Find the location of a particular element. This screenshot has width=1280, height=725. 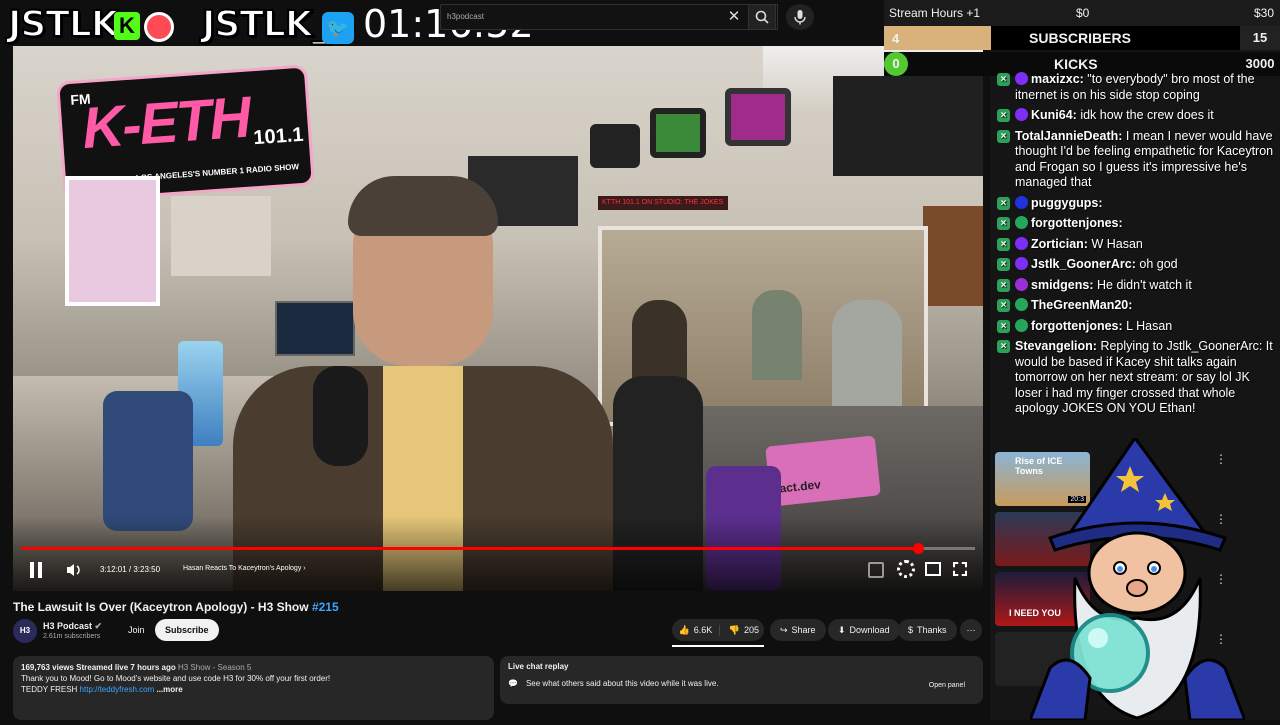

search-icon is located at coordinates (762, 17).